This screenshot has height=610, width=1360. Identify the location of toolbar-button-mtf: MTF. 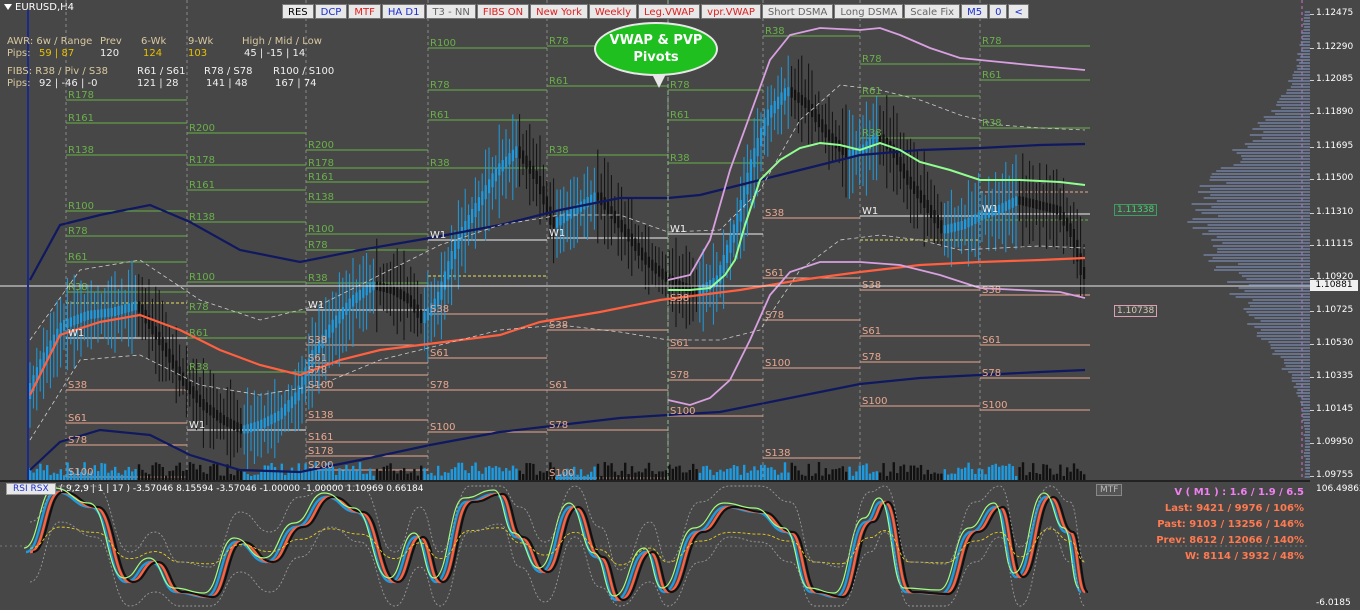
(364, 11).